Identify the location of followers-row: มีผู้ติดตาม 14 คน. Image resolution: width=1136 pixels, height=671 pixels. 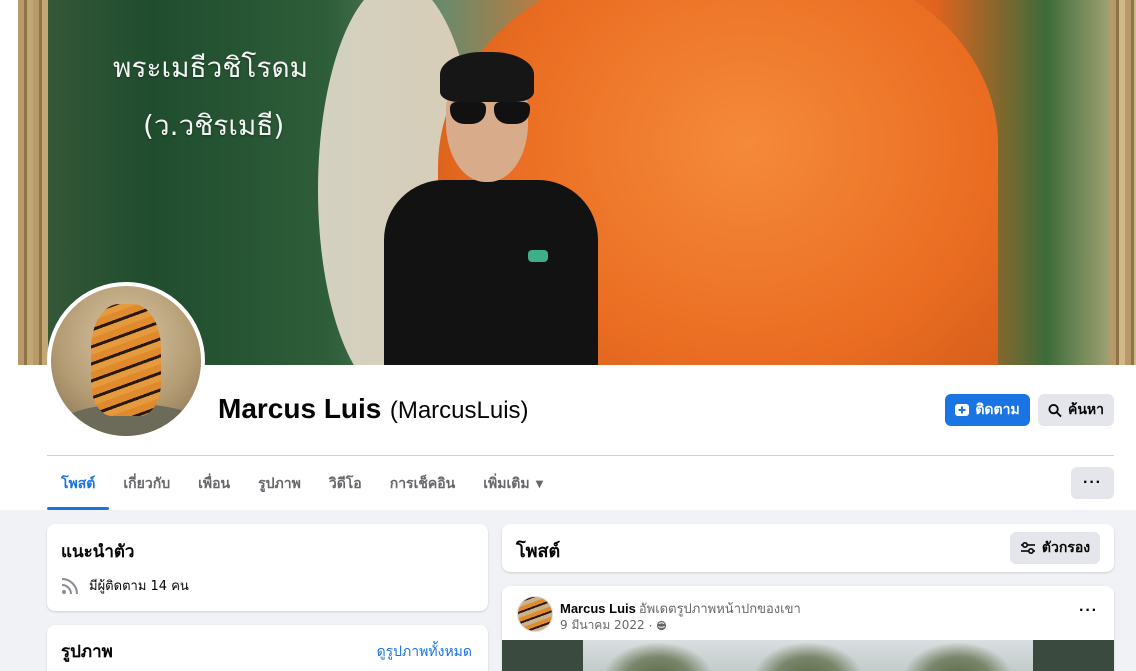
(125, 585).